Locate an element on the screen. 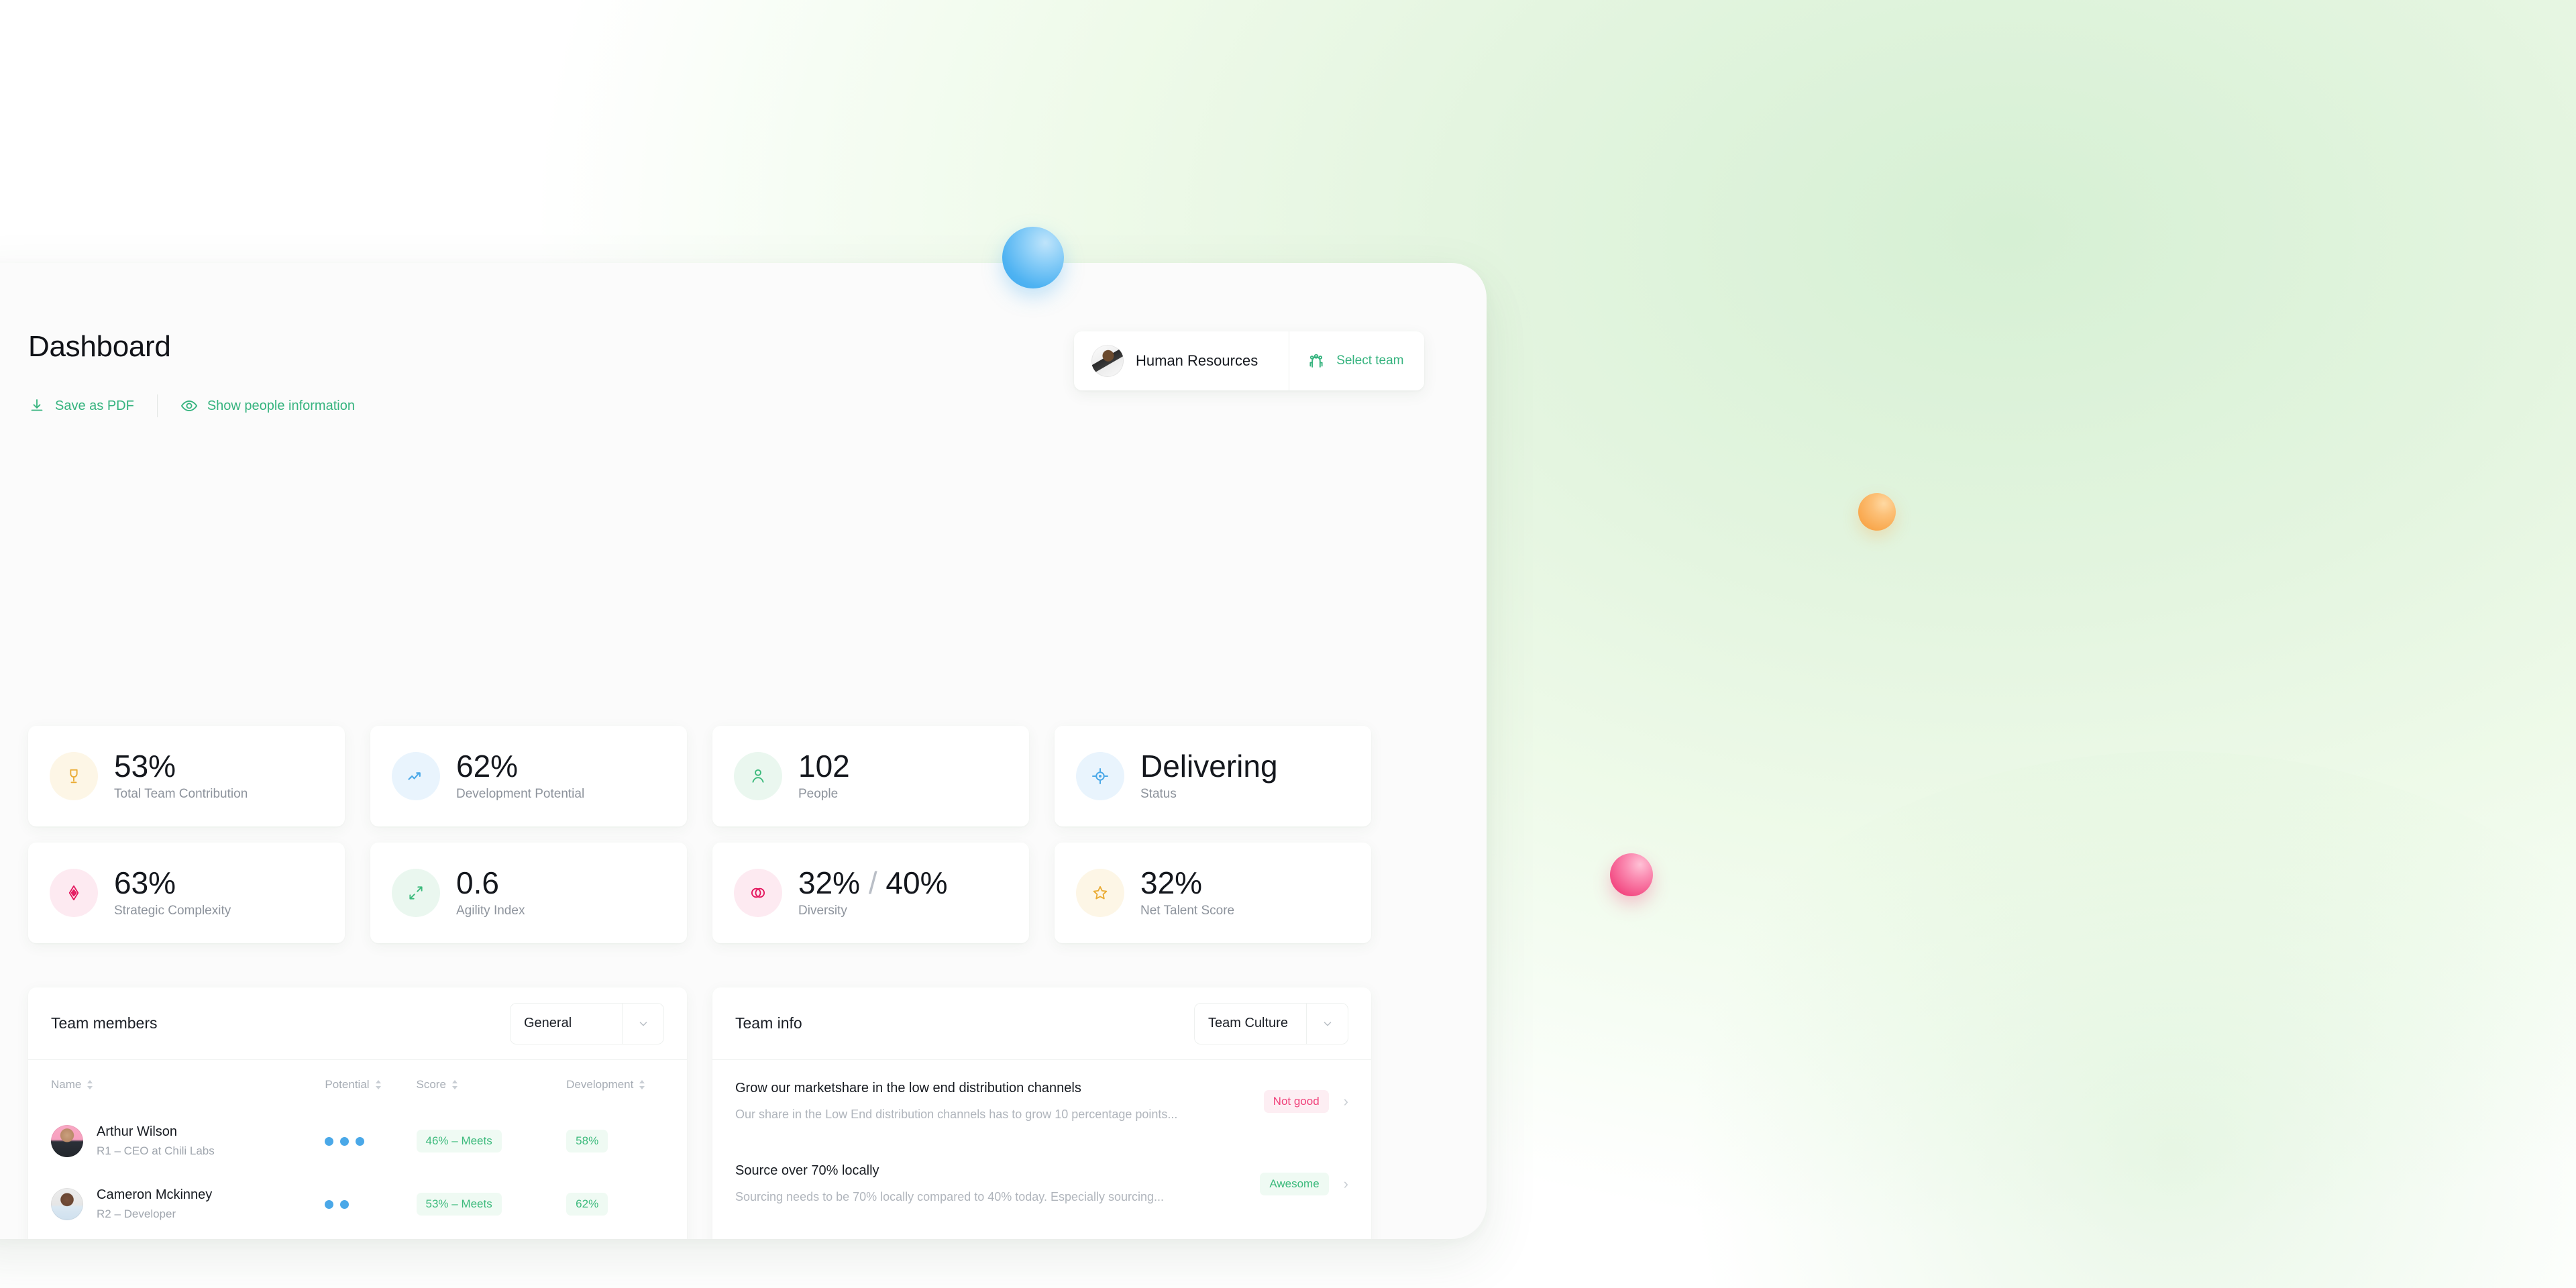  member-name-cell: Arthur Wilson R1 – CEO at Chili Labs is located at coordinates (188, 1141).